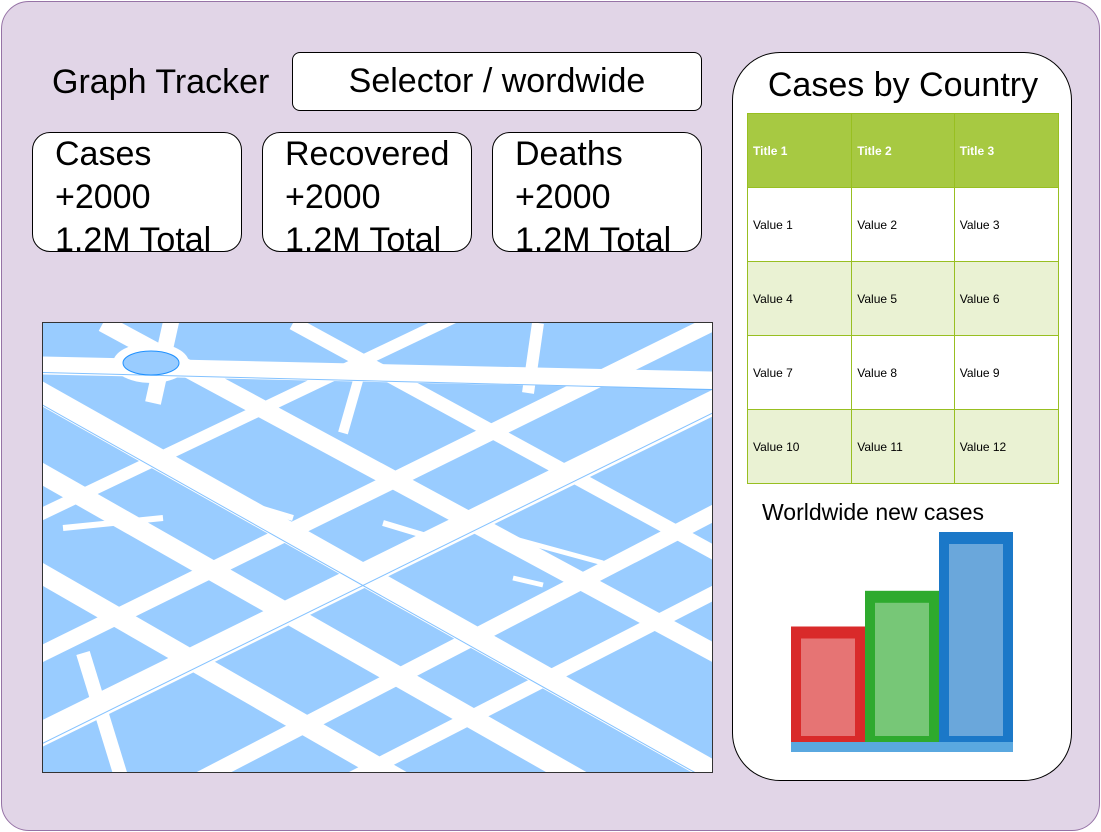  Describe the element at coordinates (903, 150) in the screenshot. I see `table-header: Title 2` at that location.